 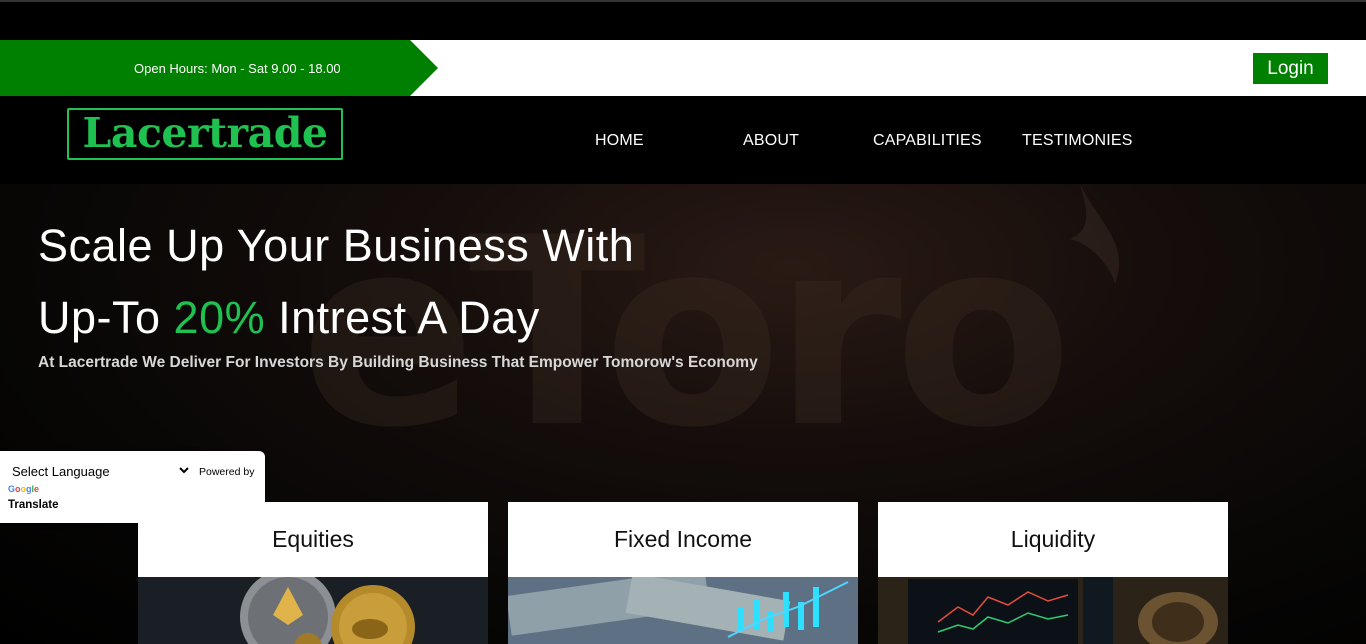 I want to click on nav-link-testimonies: TESTIMONIES, so click(x=1077, y=141).